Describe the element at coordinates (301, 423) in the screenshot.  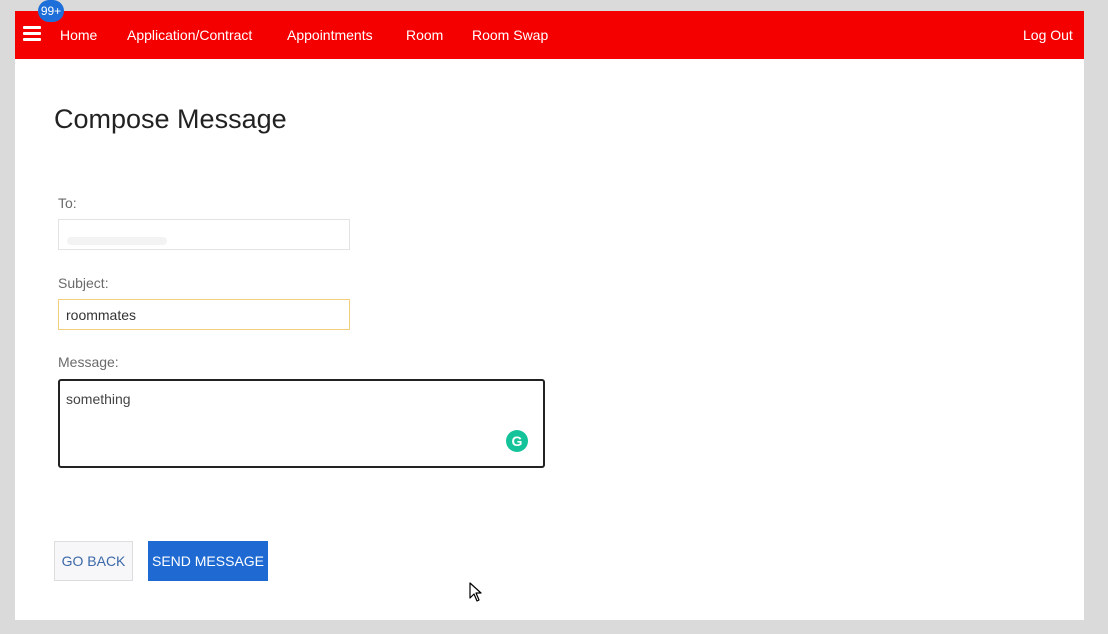
I see `message-textarea: something` at that location.